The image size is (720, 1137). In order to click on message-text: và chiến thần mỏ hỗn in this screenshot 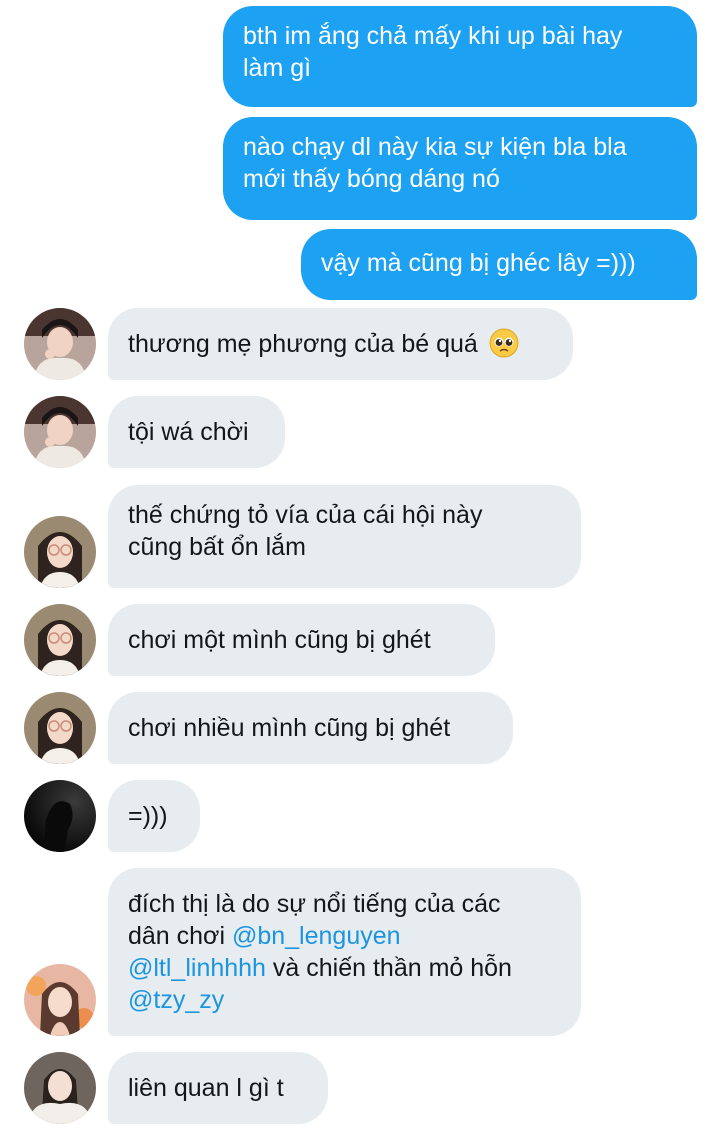, I will do `click(388, 968)`.